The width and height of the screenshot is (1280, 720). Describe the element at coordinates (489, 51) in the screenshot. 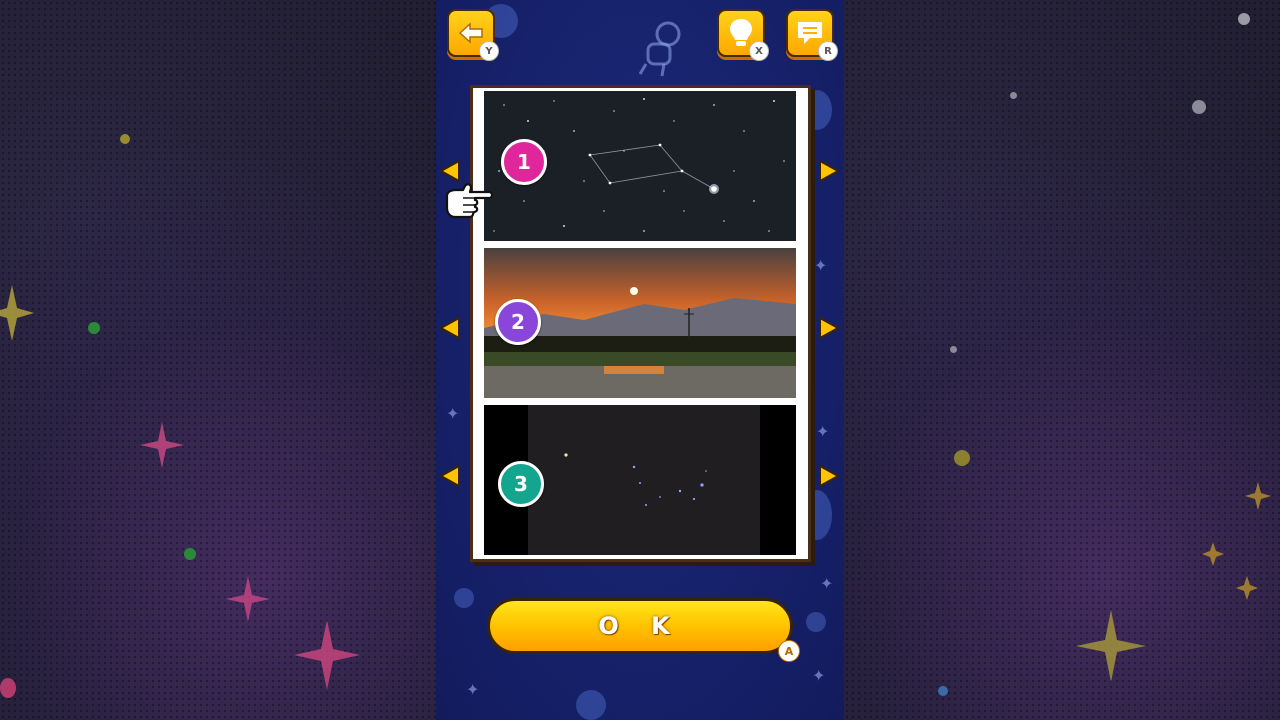

I see `back-key-badge: Y` at that location.